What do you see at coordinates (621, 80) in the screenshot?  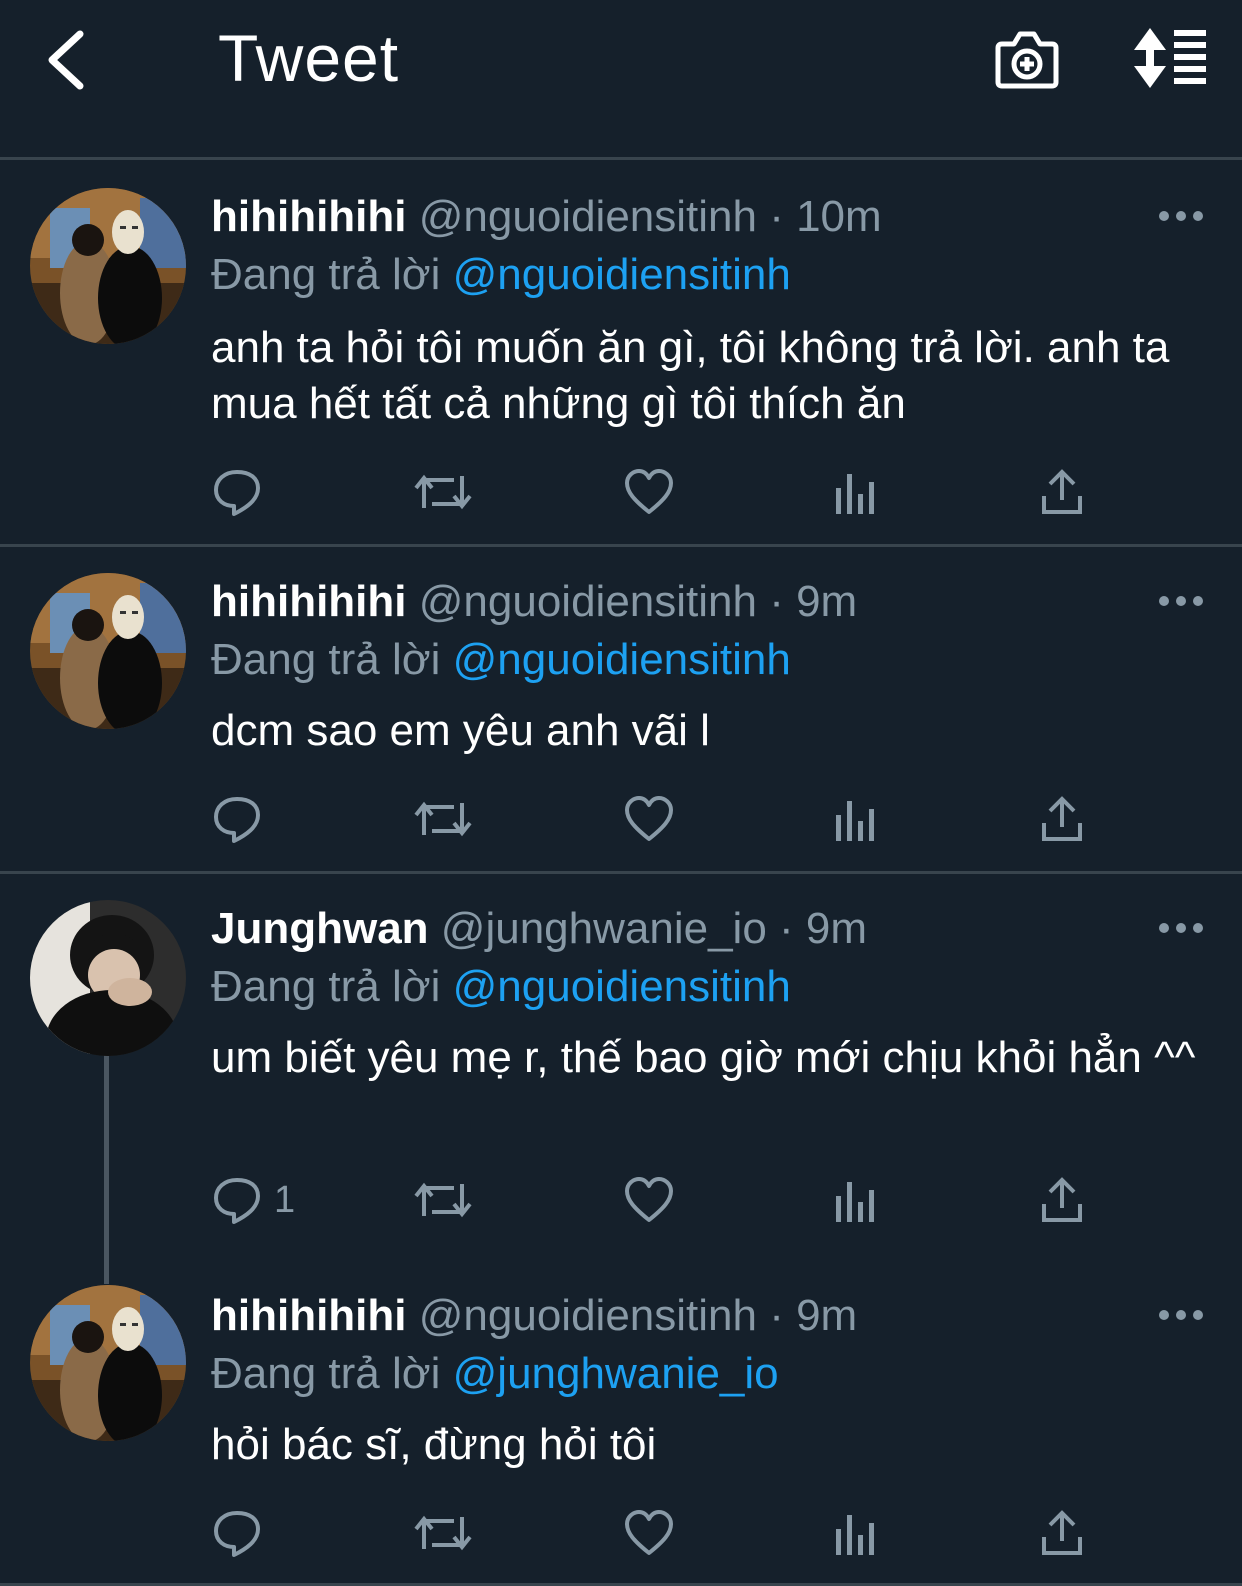 I see `top-bar: Tweet` at bounding box center [621, 80].